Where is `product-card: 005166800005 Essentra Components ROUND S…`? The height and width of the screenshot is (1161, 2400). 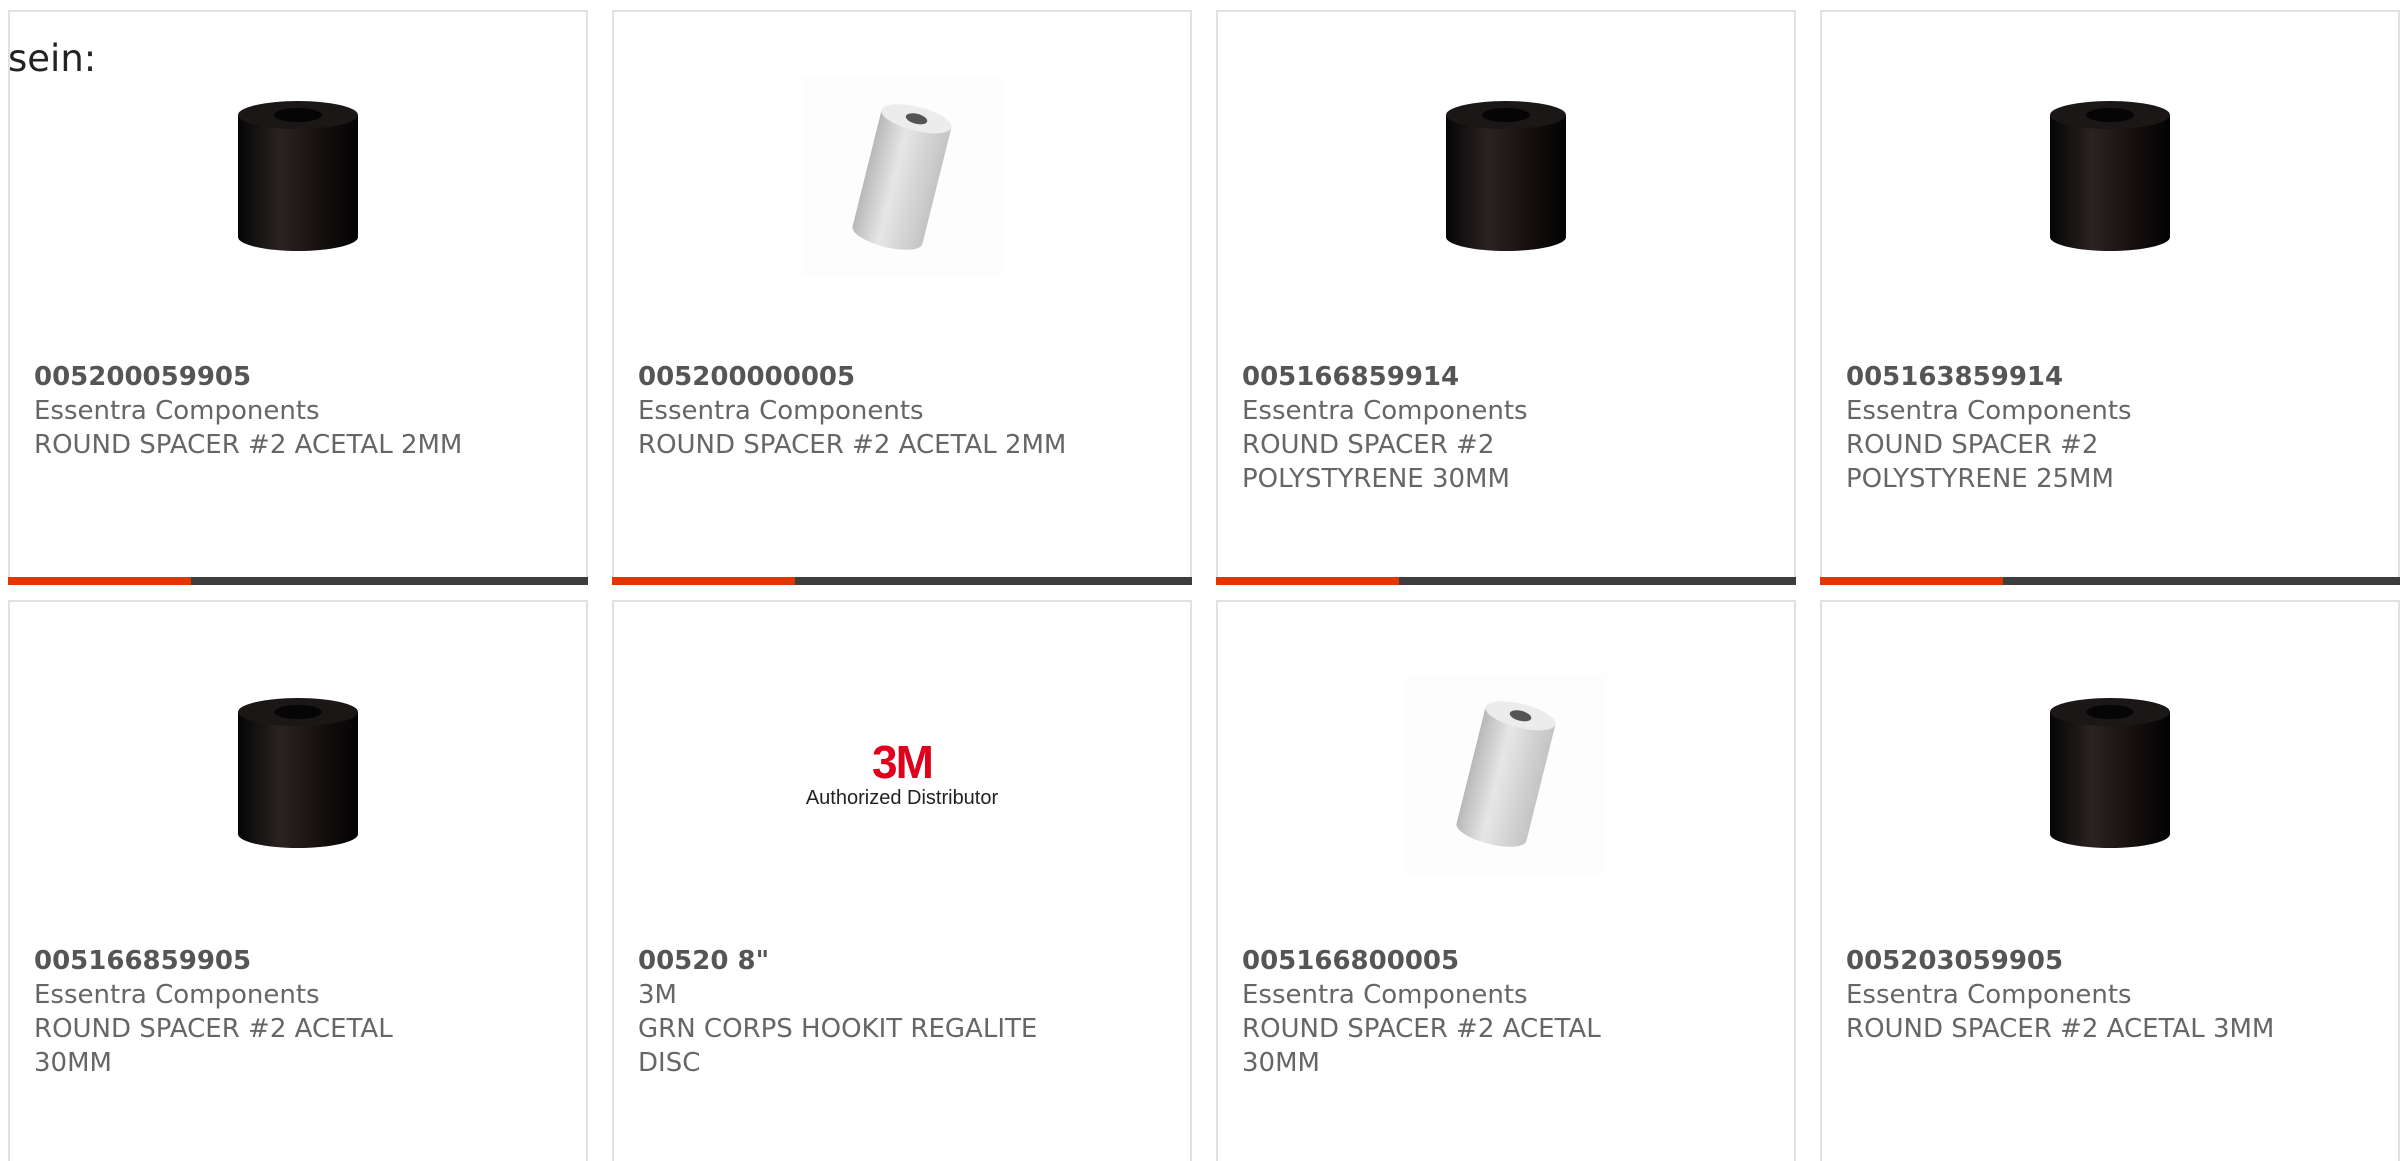
product-card: 005166800005 Essentra Components ROUND S… is located at coordinates (1506, 880).